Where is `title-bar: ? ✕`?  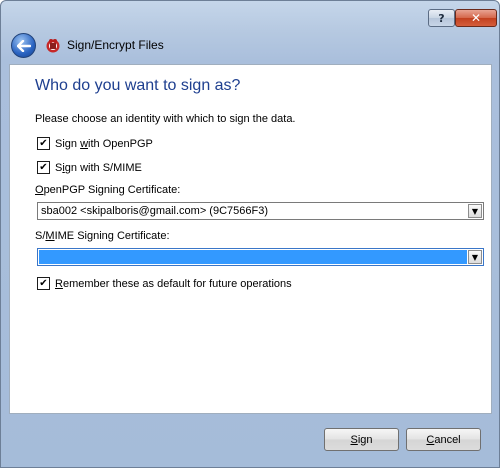
title-bar: ? ✕ is located at coordinates (250, 15).